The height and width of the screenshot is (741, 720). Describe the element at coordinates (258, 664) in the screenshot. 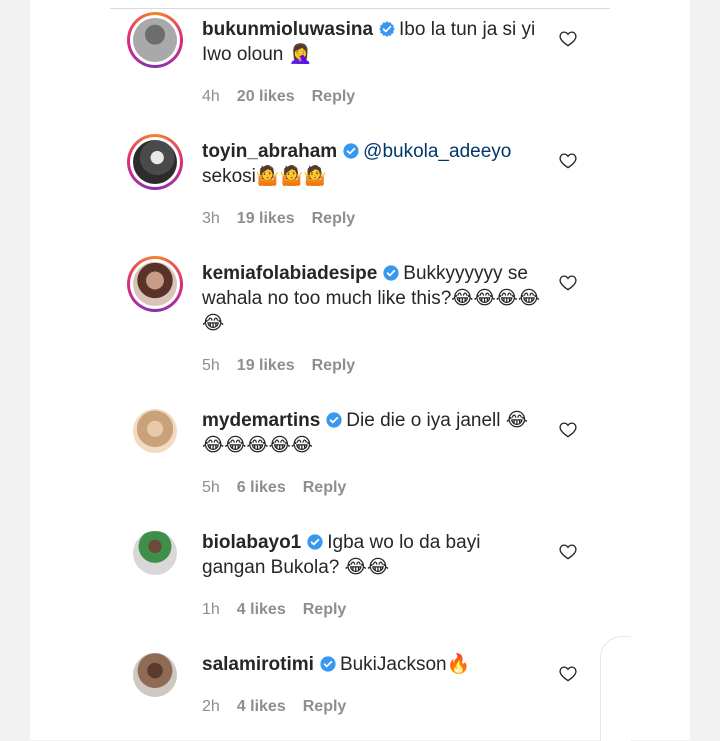

I see `comment-username: salamirotimi` at that location.